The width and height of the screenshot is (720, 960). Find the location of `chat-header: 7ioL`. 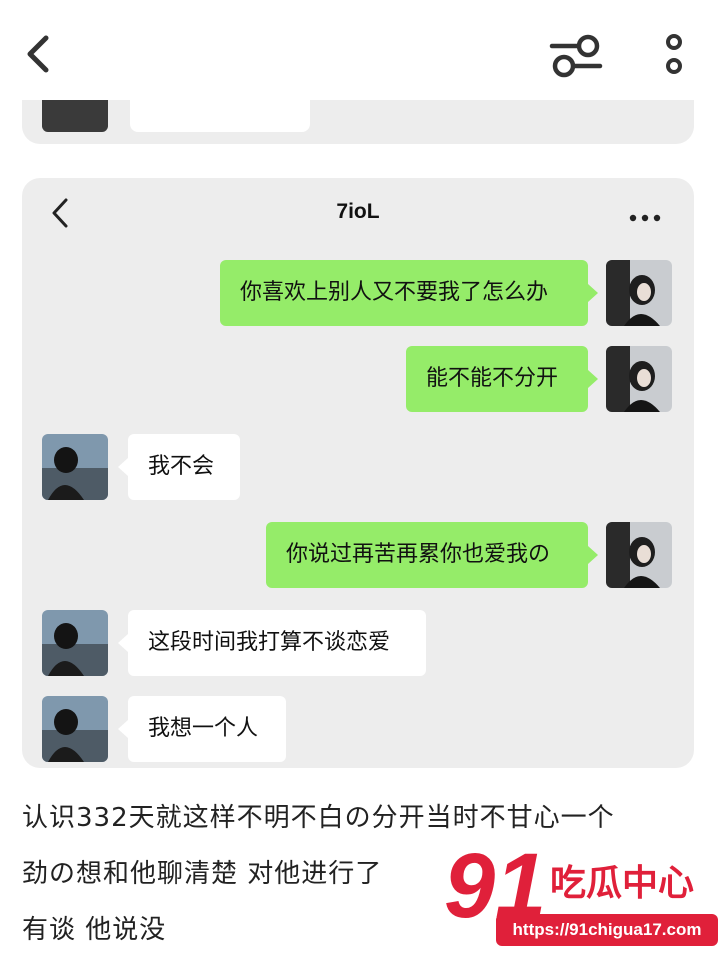

chat-header: 7ioL is located at coordinates (358, 213).